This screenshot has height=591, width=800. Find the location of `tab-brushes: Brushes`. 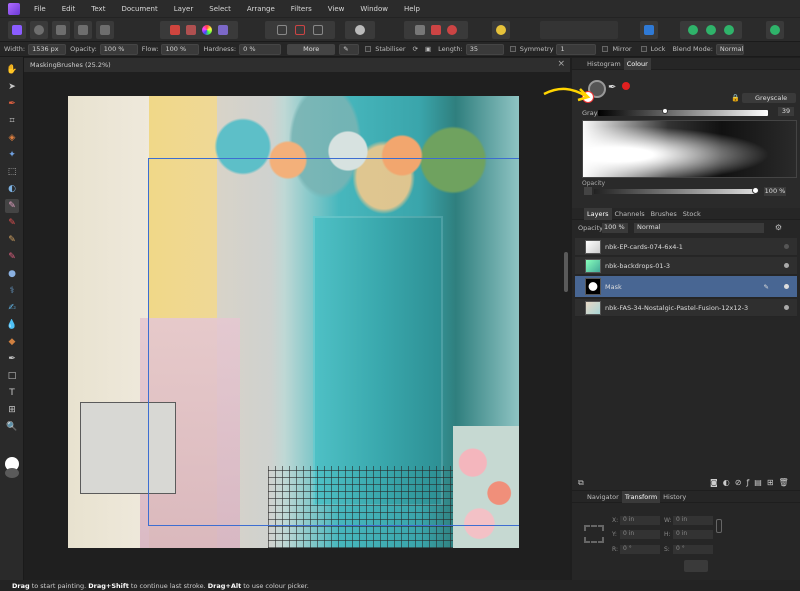

tab-brushes: Brushes is located at coordinates (664, 214).